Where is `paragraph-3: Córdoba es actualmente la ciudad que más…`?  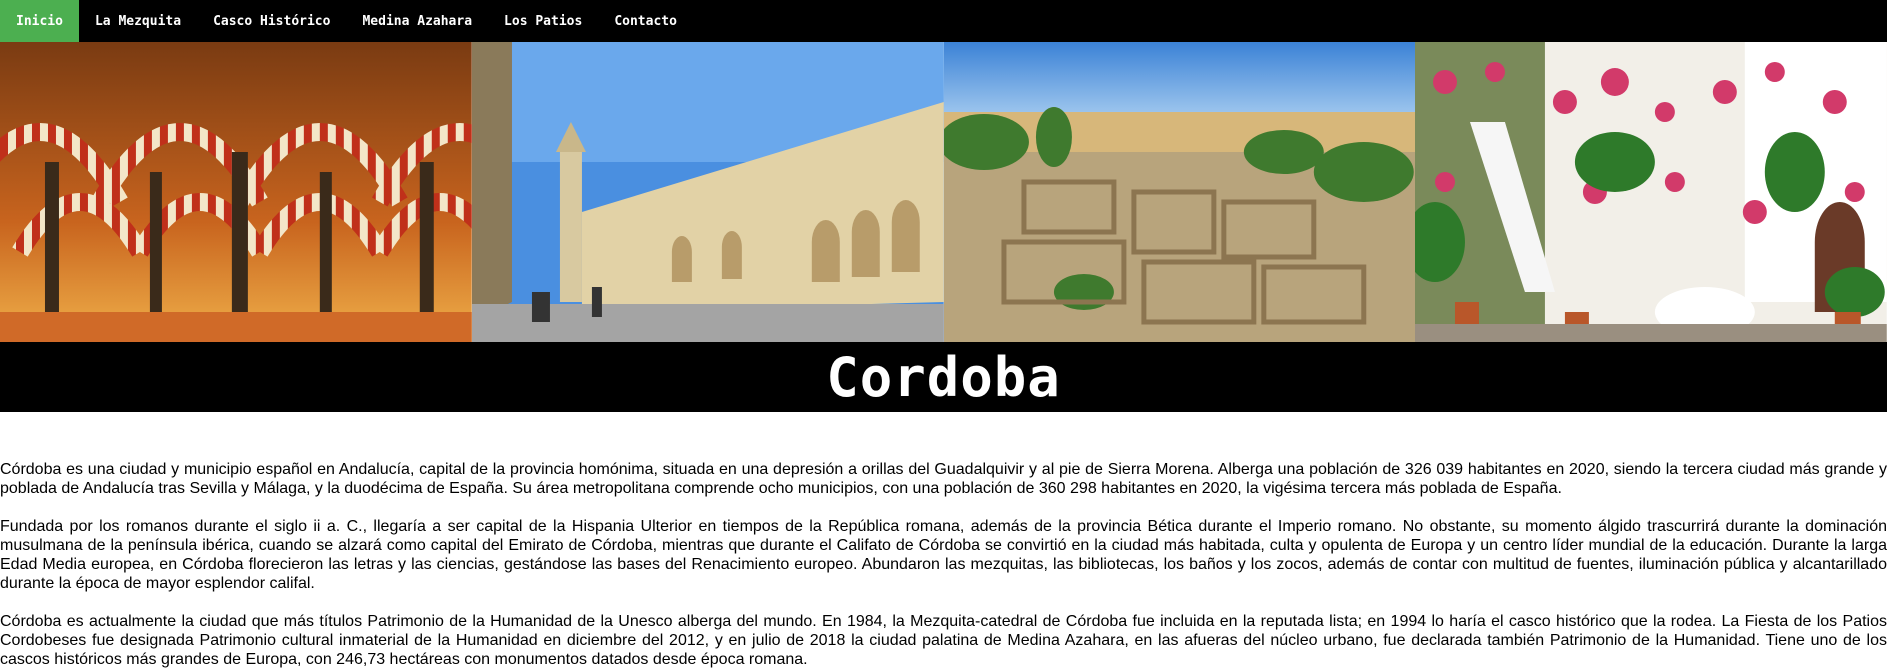 paragraph-3: Córdoba es actualmente la ciudad que más… is located at coordinates (943, 640).